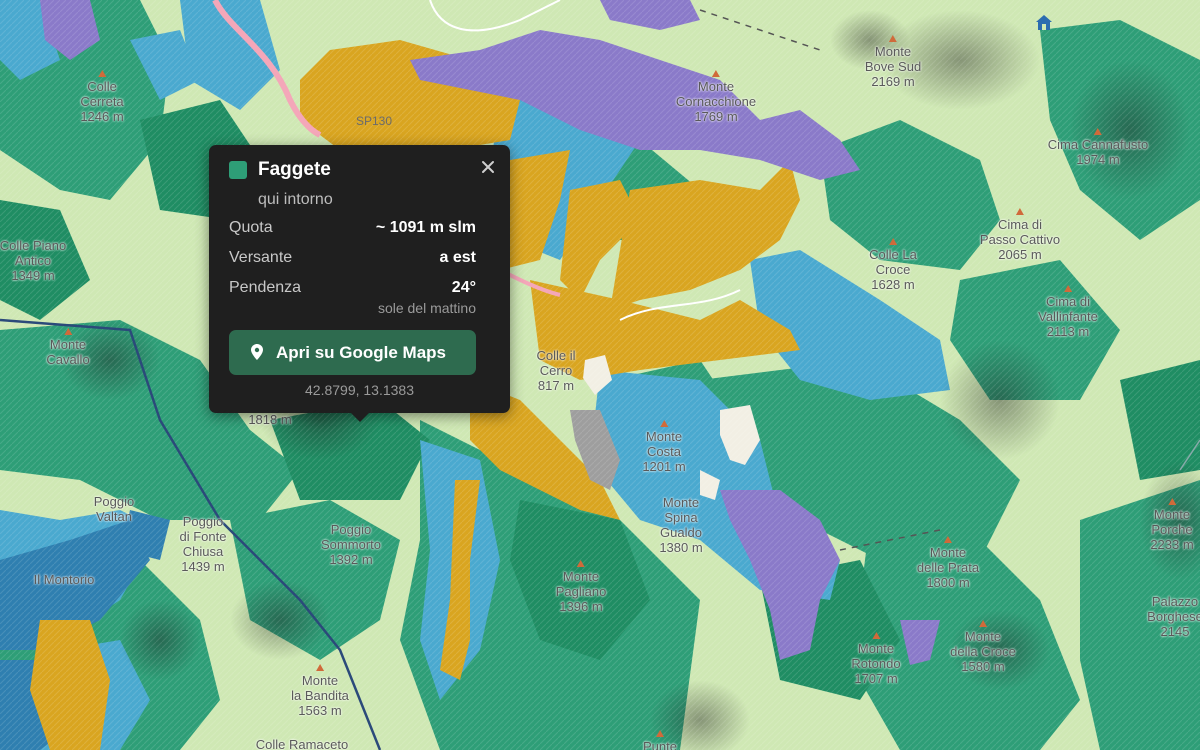  What do you see at coordinates (681, 525) in the screenshot?
I see `peak-label-monte-spina-gualdo: Monte Spina Gualdo 1380 m` at bounding box center [681, 525].